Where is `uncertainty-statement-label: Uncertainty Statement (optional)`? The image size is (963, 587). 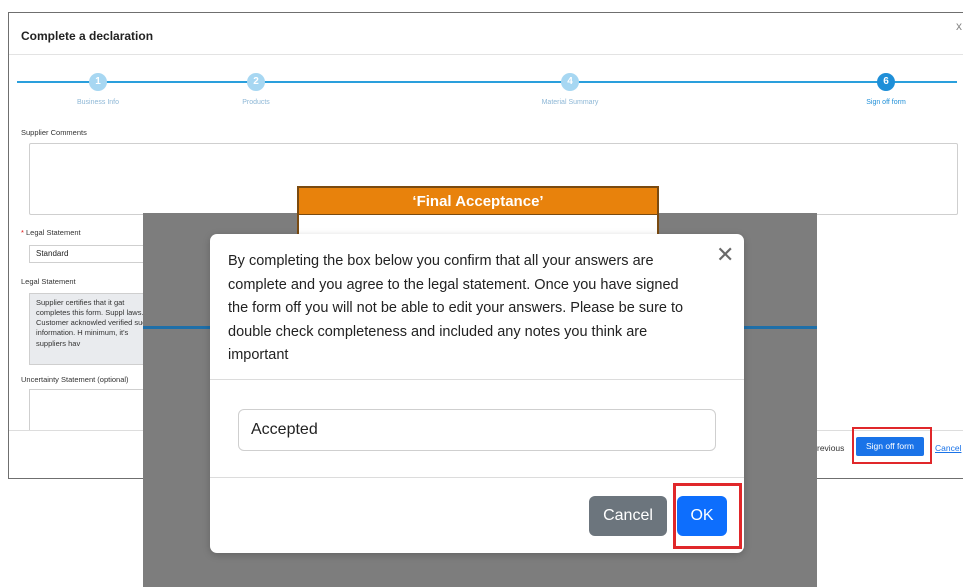
uncertainty-statement-label: Uncertainty Statement (optional) is located at coordinates (75, 379).